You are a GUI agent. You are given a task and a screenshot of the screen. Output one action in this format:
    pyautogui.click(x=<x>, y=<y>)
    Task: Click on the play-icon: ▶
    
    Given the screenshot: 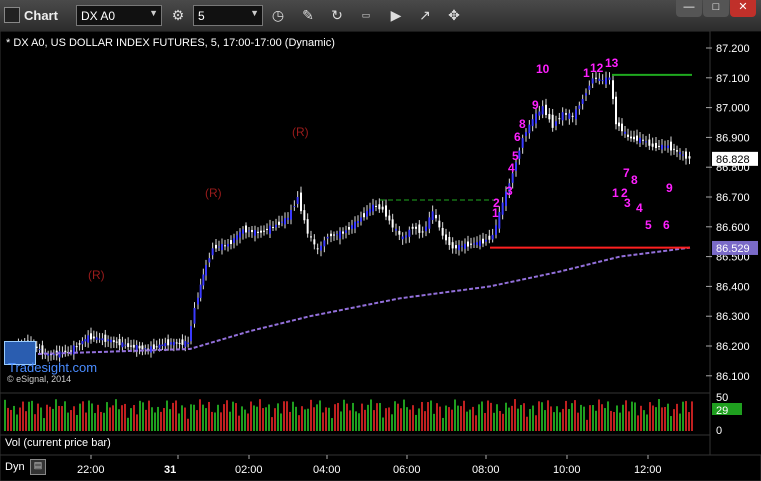 What is the action you would take?
    pyautogui.click(x=396, y=15)
    